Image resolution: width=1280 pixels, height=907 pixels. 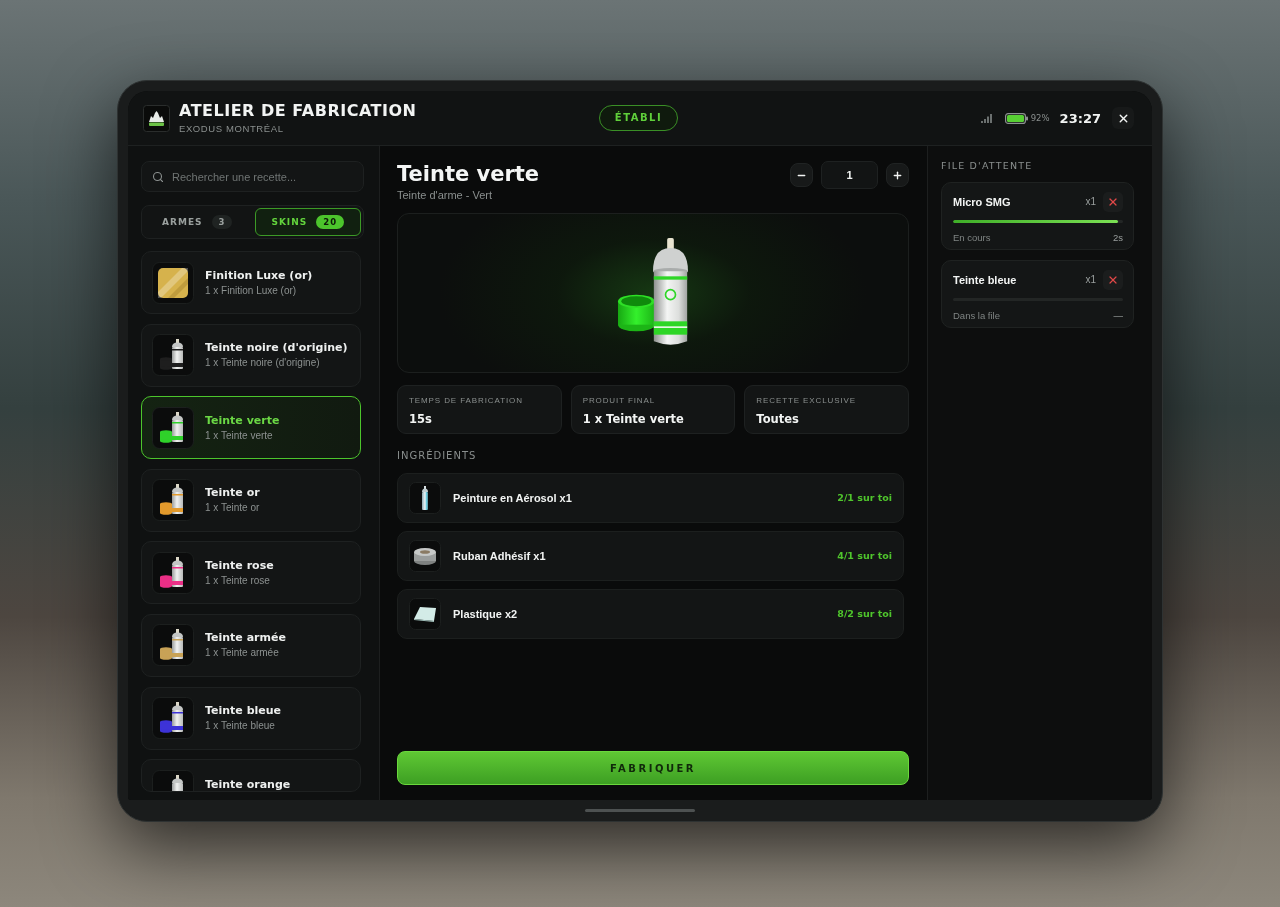 What do you see at coordinates (777, 419) in the screenshot?
I see `stat-value: Toutes` at bounding box center [777, 419].